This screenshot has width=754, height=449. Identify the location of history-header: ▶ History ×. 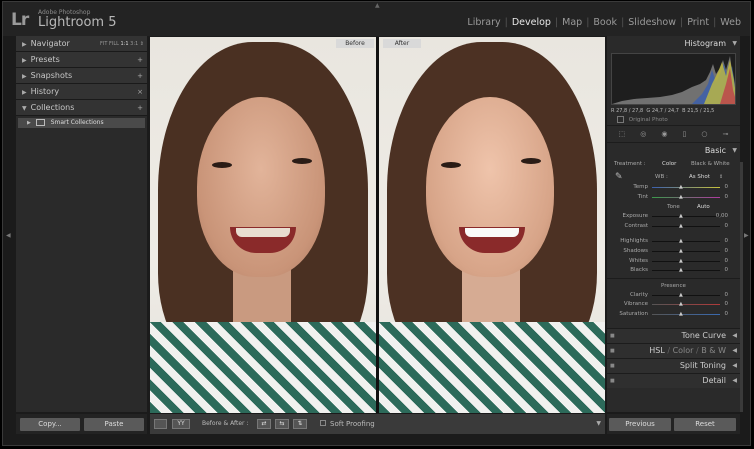
(81, 92).